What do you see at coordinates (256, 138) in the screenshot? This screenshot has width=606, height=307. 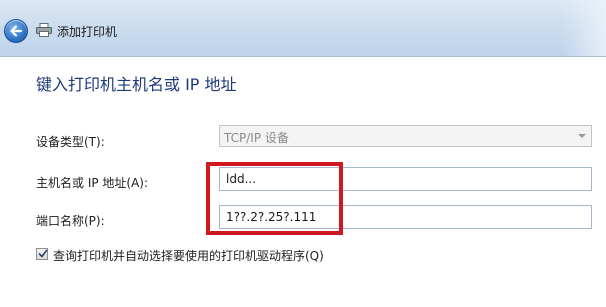 I see `device-type-value: TCP/IP 设备` at bounding box center [256, 138].